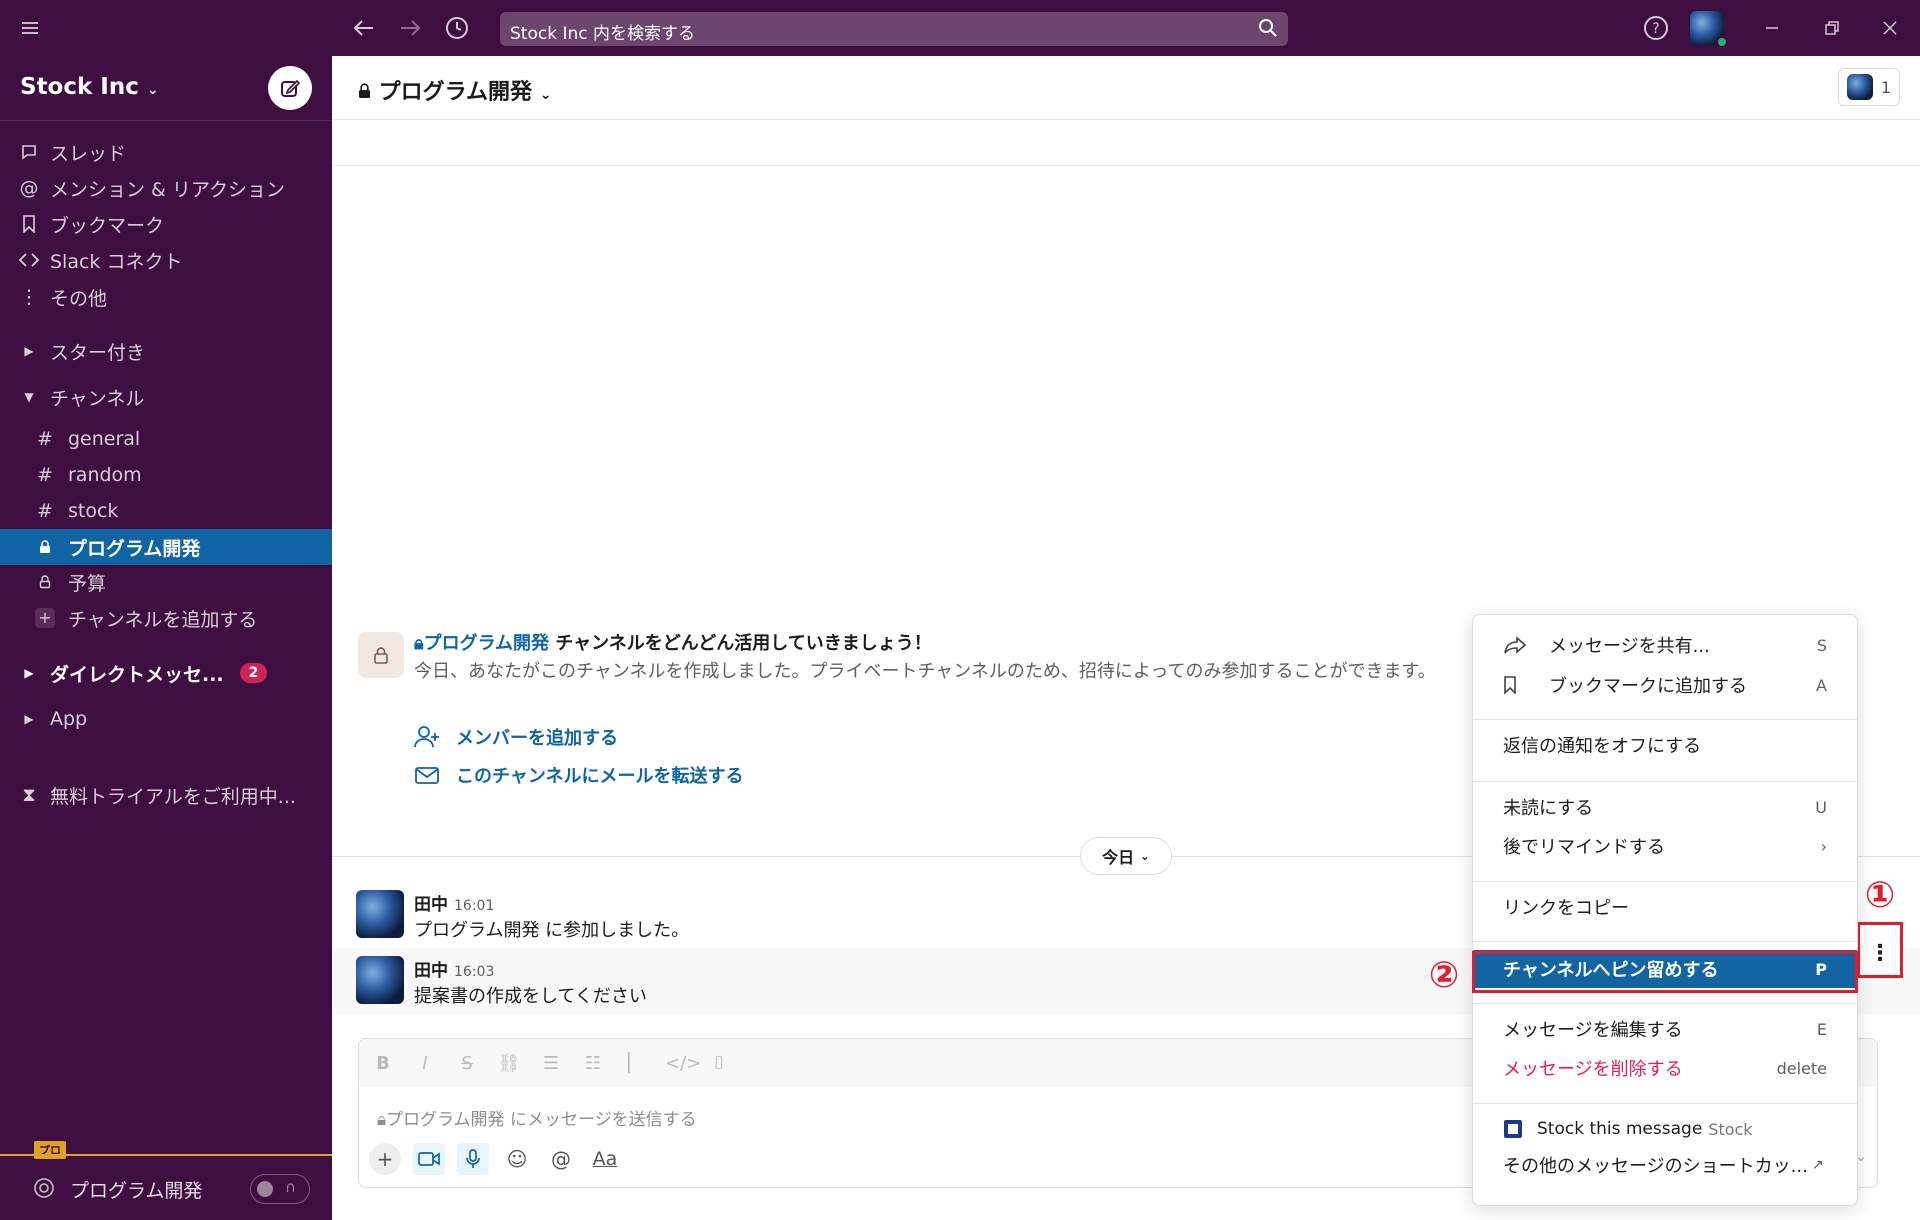 This screenshot has height=1220, width=1920. Describe the element at coordinates (1516, 645) in the screenshot. I see `share-arrow-icon` at that location.